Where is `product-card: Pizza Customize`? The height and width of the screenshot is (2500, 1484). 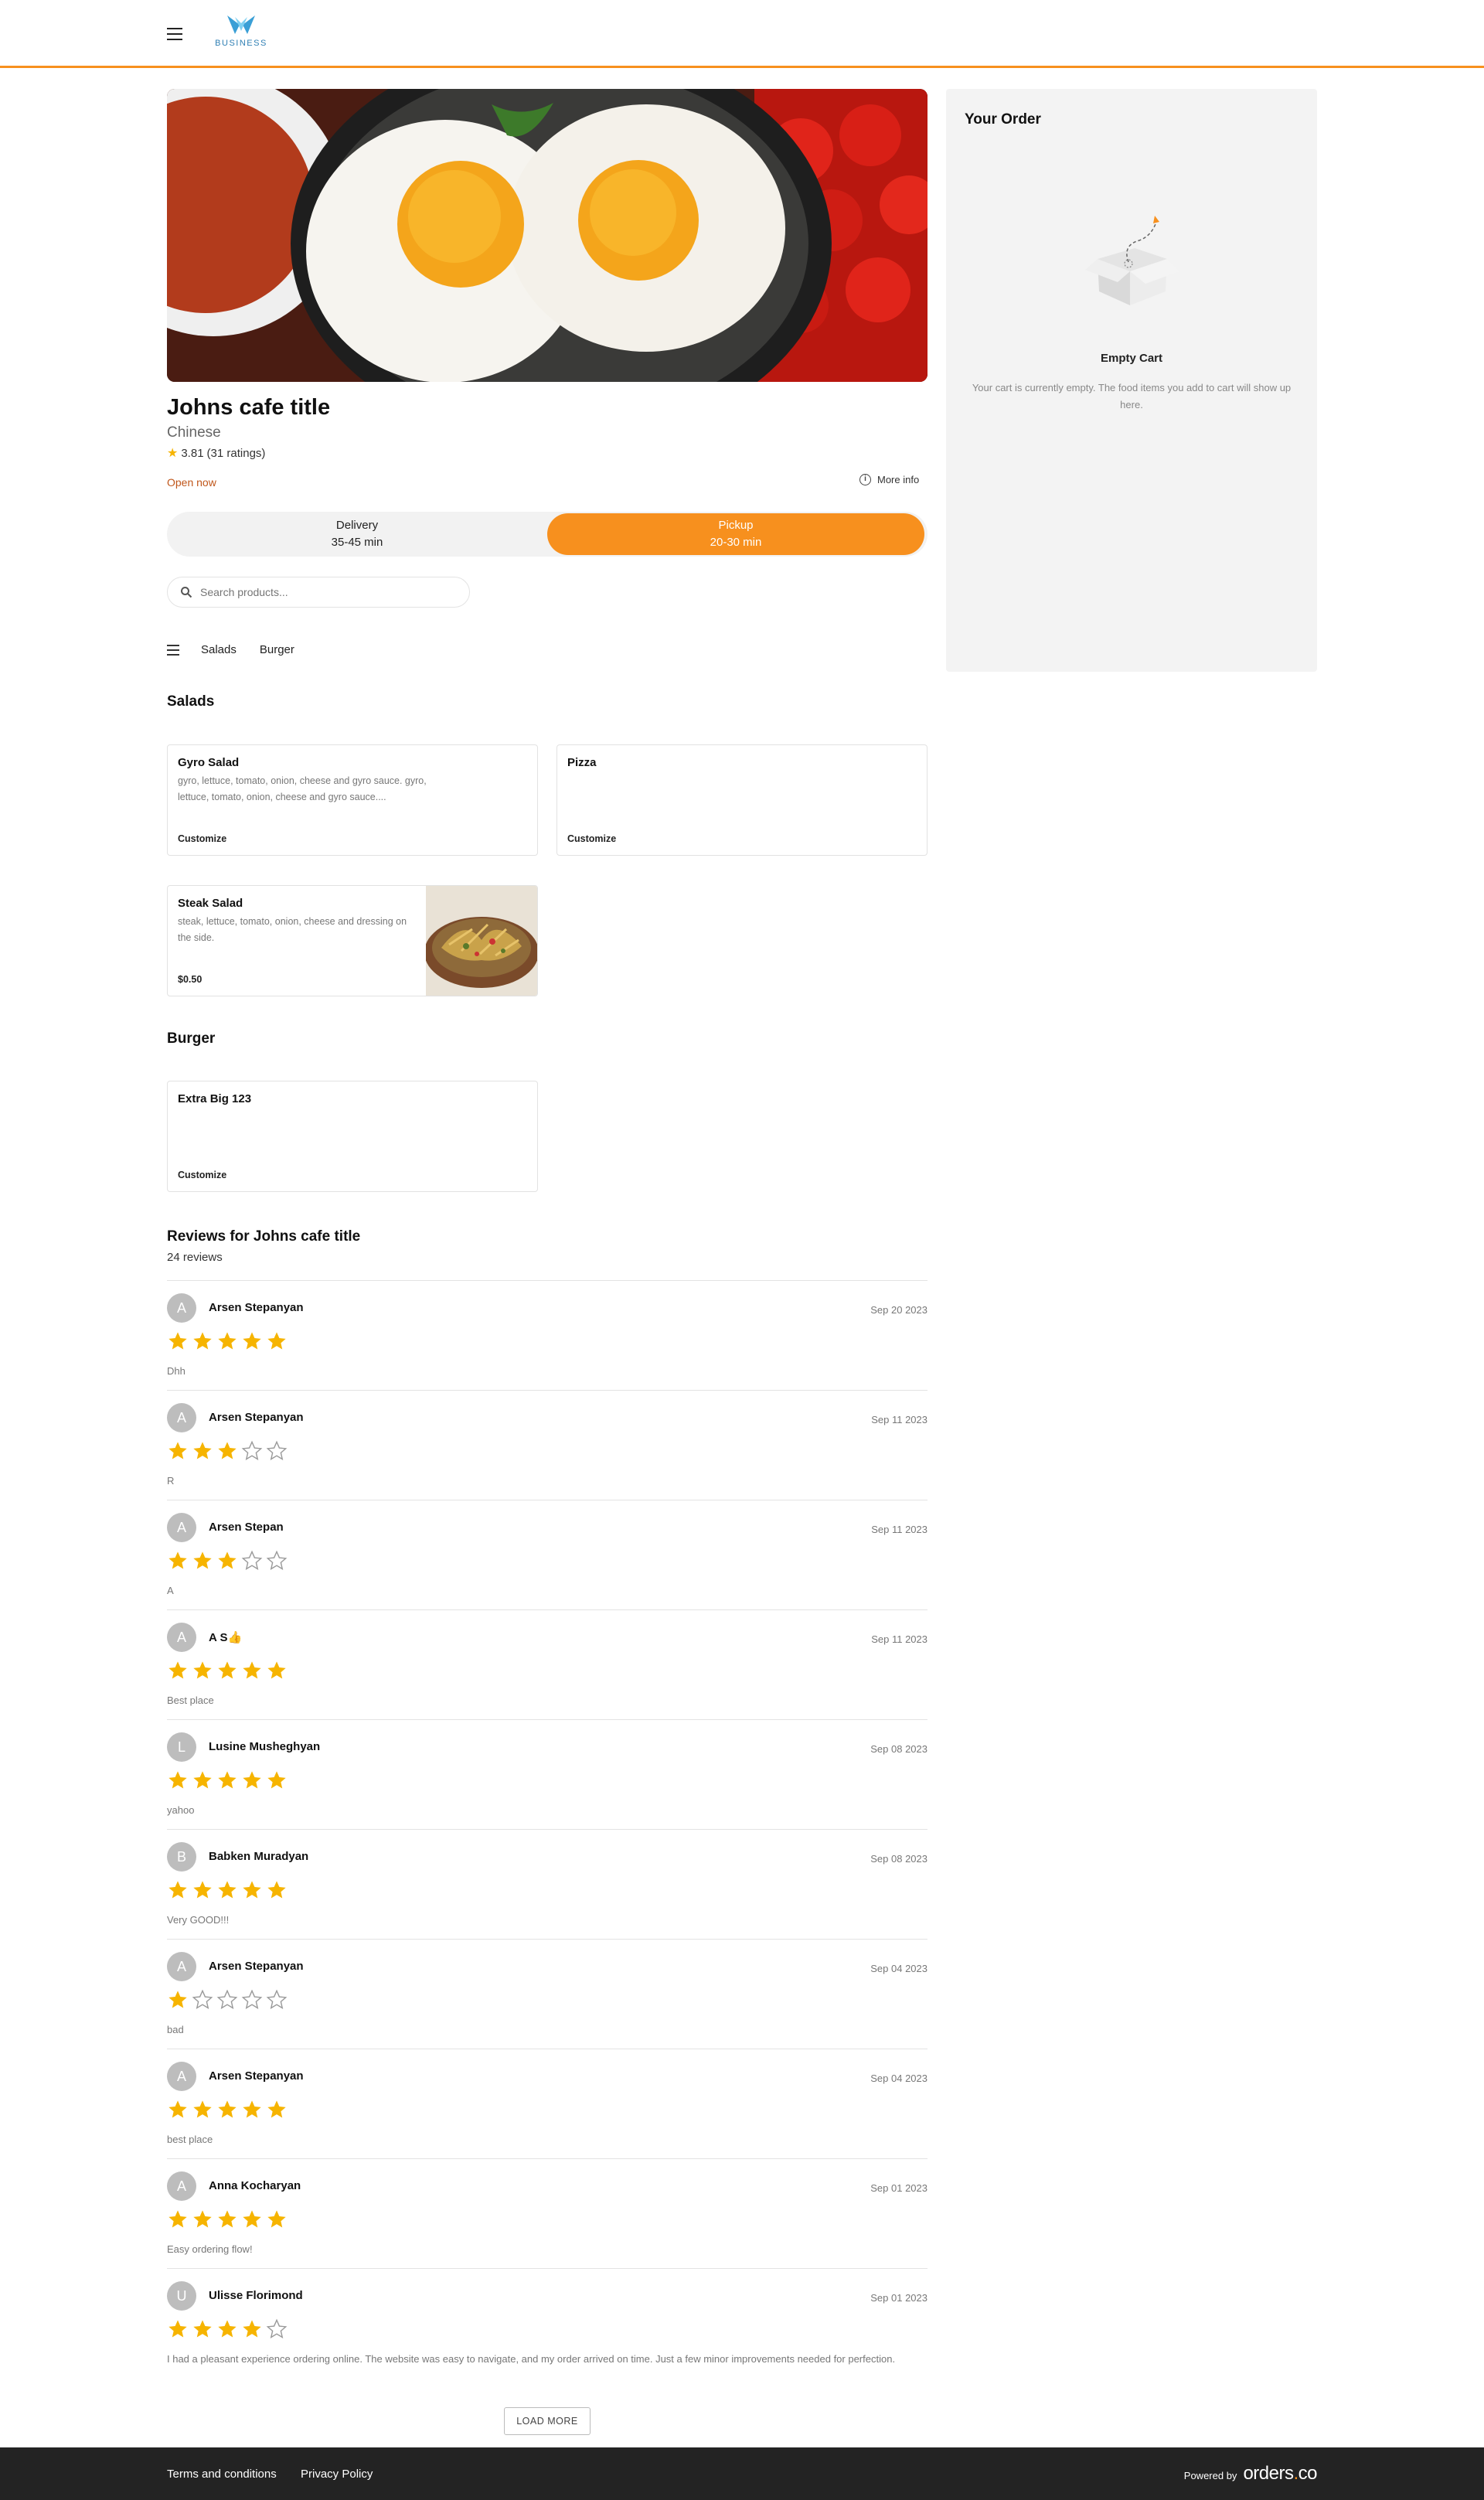 product-card: Pizza Customize is located at coordinates (742, 800).